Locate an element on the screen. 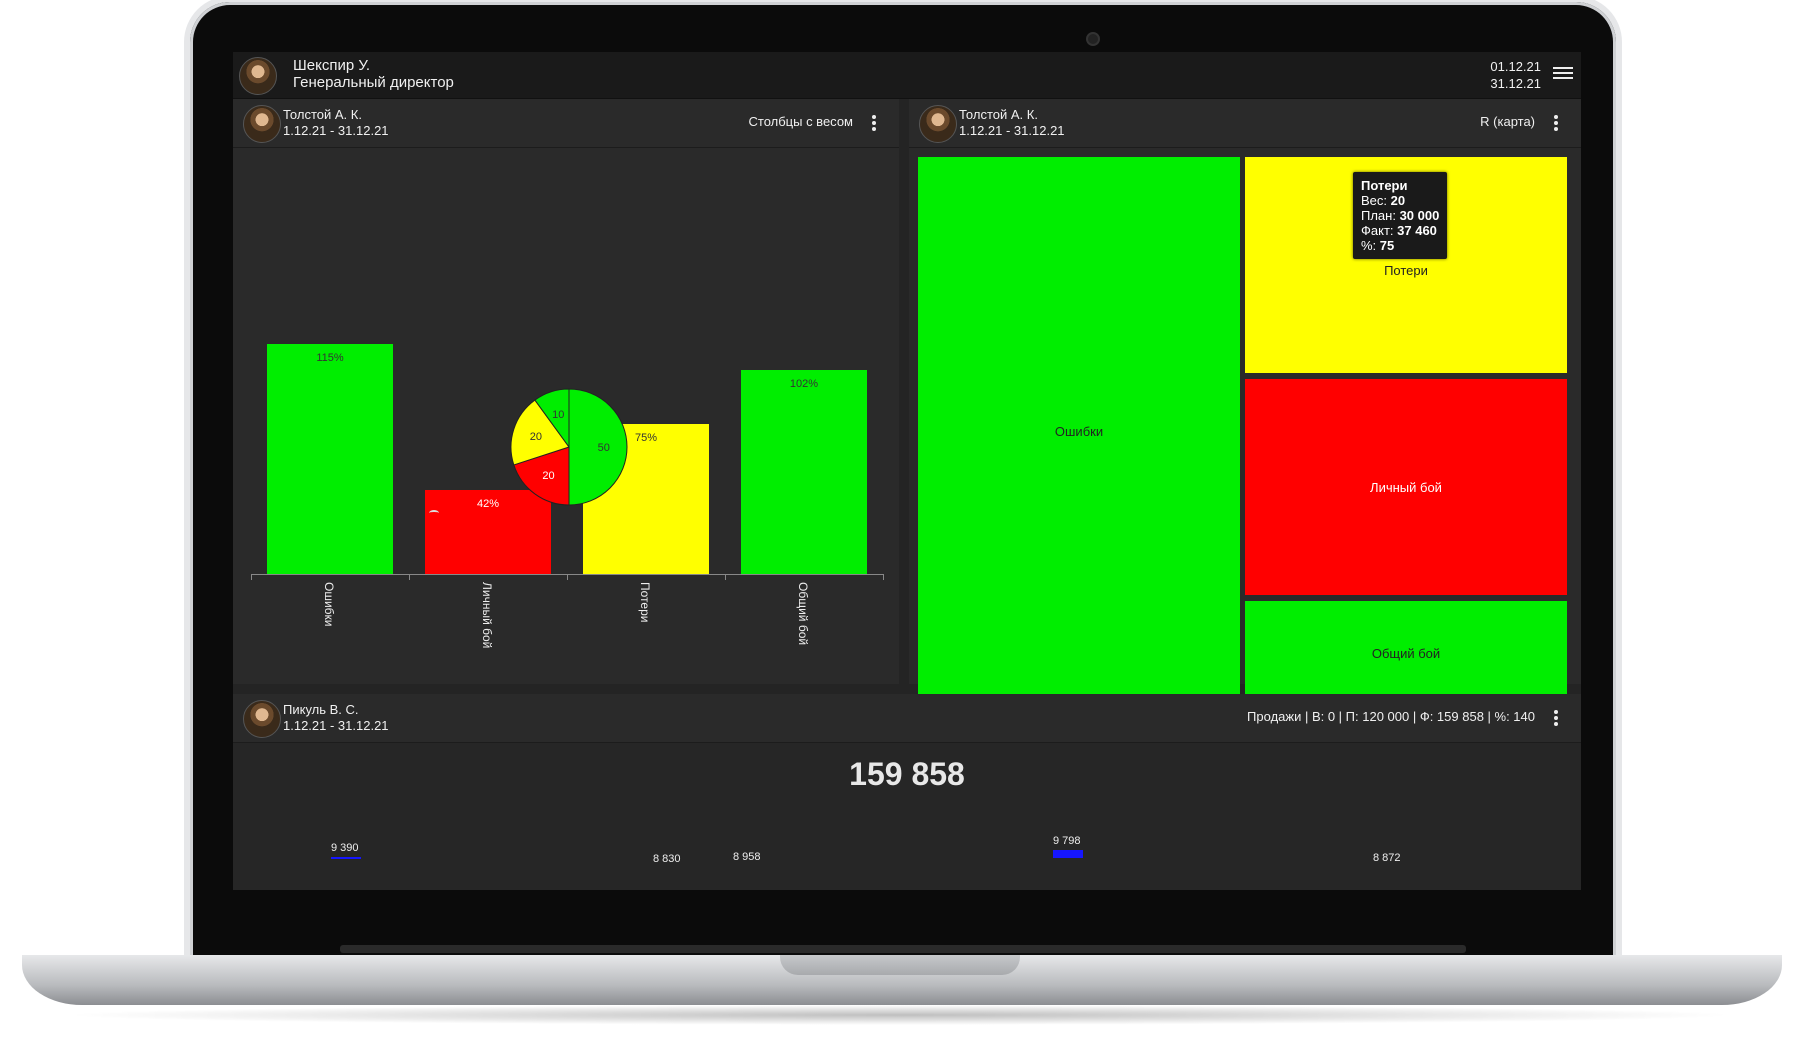 Image resolution: width=1800 pixels, height=1040 pixels. tooltip-fact-label: Факт: is located at coordinates (1377, 230).